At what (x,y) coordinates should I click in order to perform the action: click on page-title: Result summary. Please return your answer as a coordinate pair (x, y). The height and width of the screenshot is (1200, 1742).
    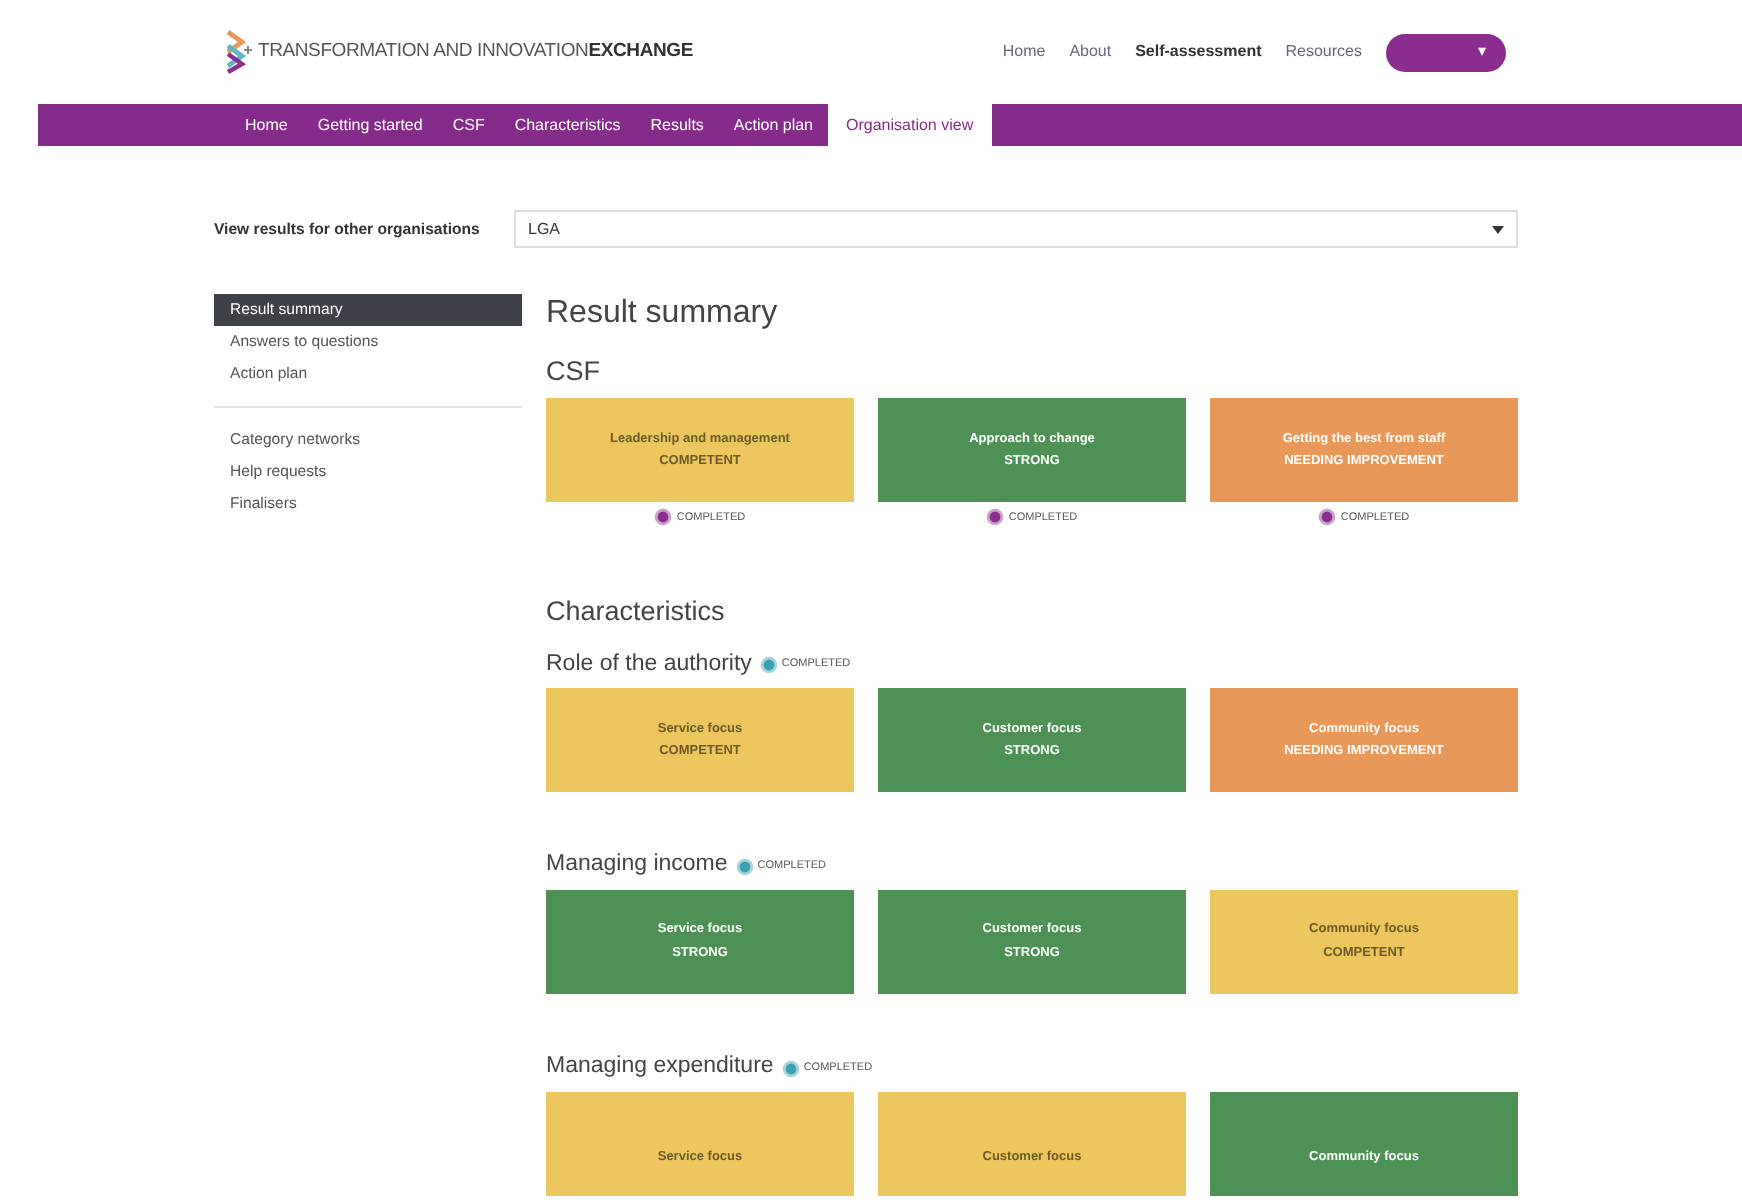
    Looking at the image, I should click on (663, 313).